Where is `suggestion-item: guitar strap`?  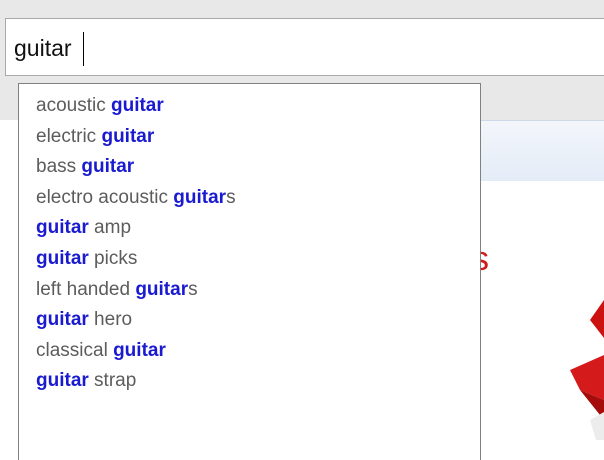
suggestion-item: guitar strap is located at coordinates (86, 381).